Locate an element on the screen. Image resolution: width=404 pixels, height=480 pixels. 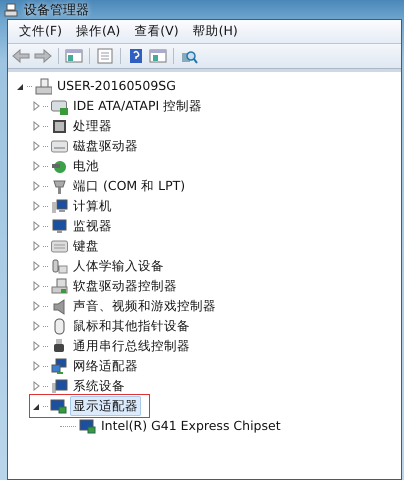
plug-icon is located at coordinates (59, 186).